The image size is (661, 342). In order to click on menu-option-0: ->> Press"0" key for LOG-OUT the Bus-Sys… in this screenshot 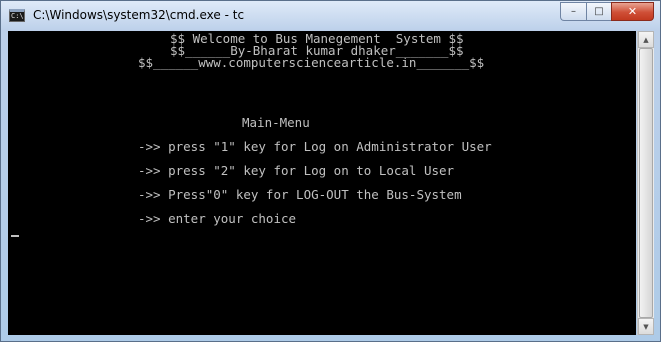, I will do `click(300, 194)`.